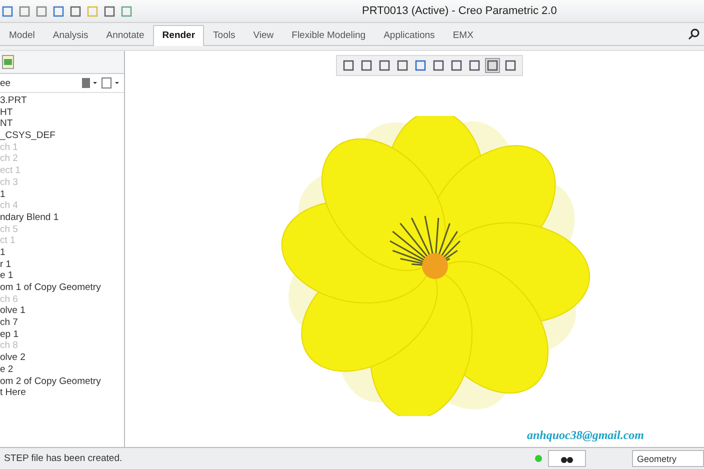 This screenshot has height=469, width=704. What do you see at coordinates (668, 458) in the screenshot?
I see `filter-select: Geometry` at bounding box center [668, 458].